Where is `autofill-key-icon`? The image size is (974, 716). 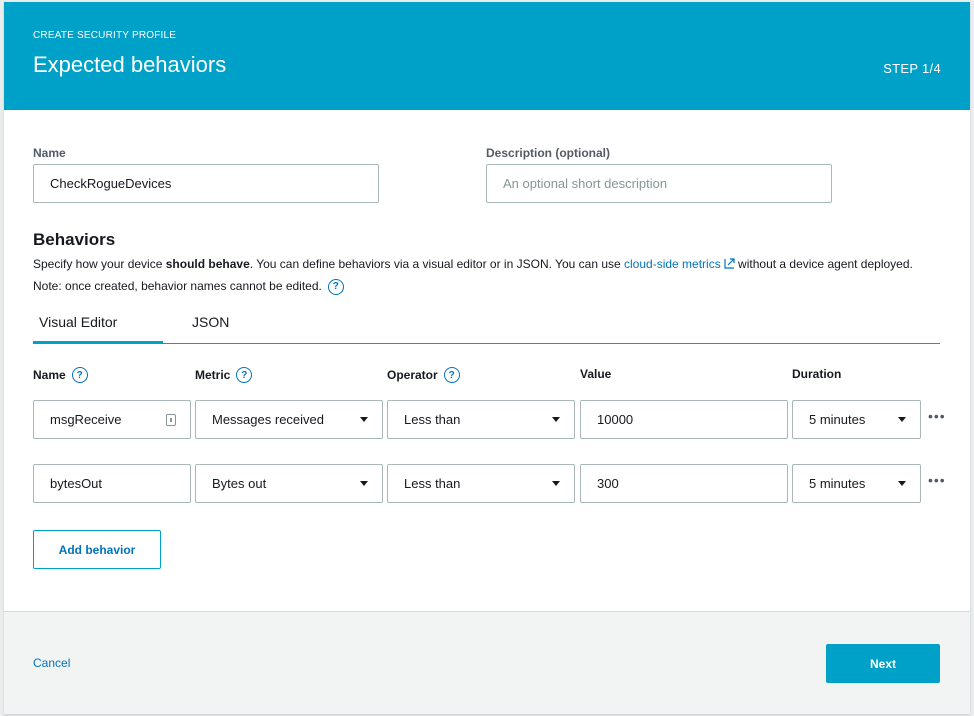
autofill-key-icon is located at coordinates (171, 419).